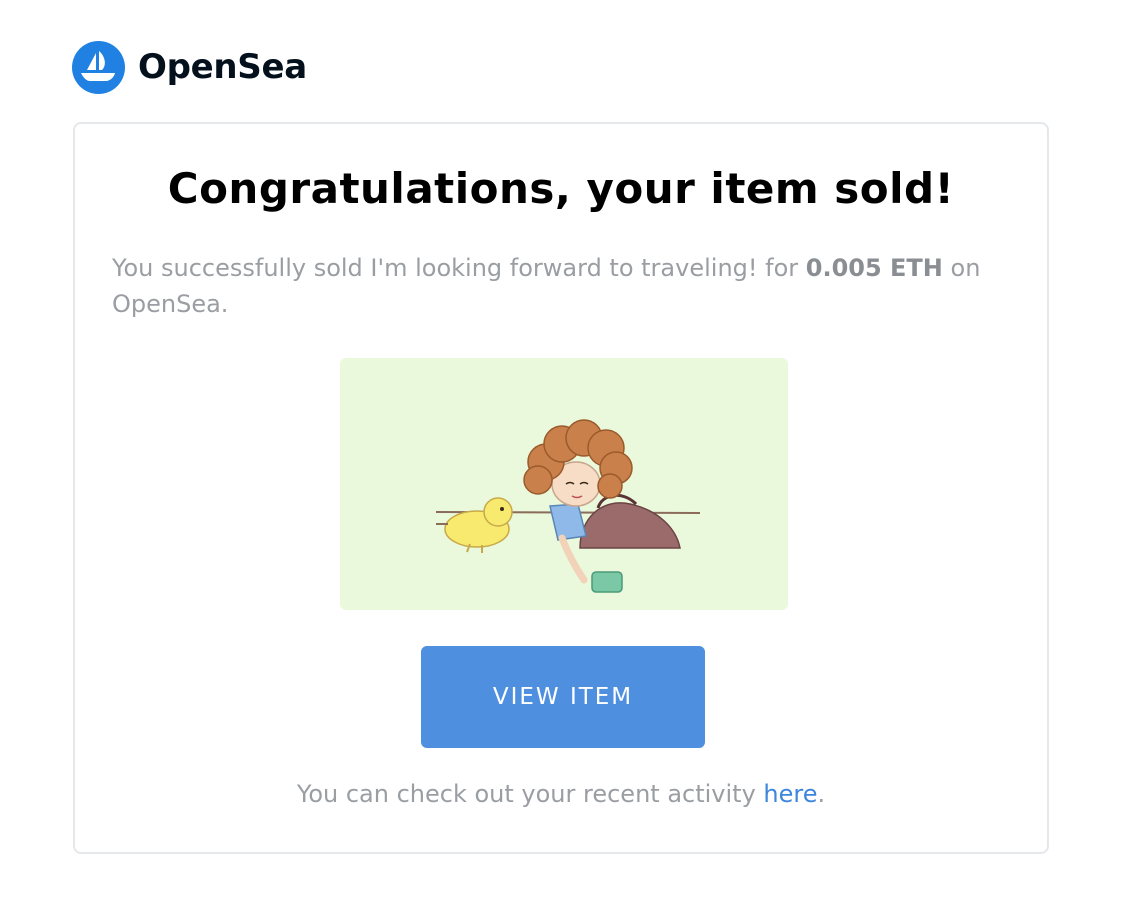 The image size is (1125, 899). I want to click on nft-illustration-girl-with-chick-icon, so click(568, 506).